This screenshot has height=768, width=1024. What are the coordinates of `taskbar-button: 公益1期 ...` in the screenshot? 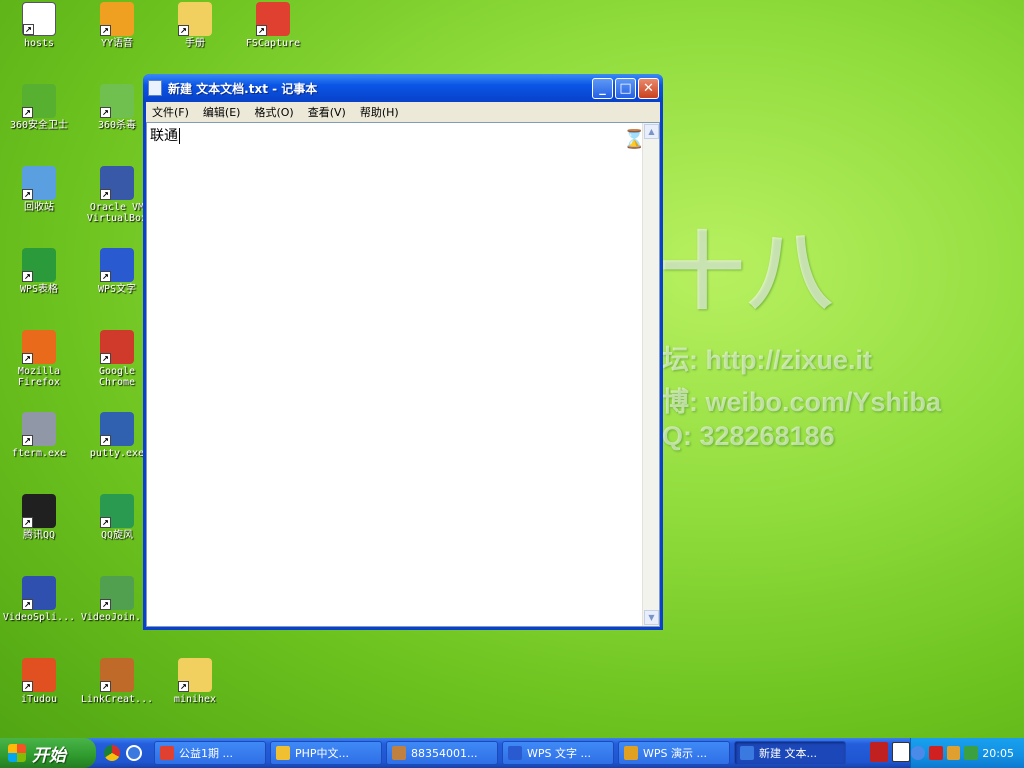 It's located at (210, 753).